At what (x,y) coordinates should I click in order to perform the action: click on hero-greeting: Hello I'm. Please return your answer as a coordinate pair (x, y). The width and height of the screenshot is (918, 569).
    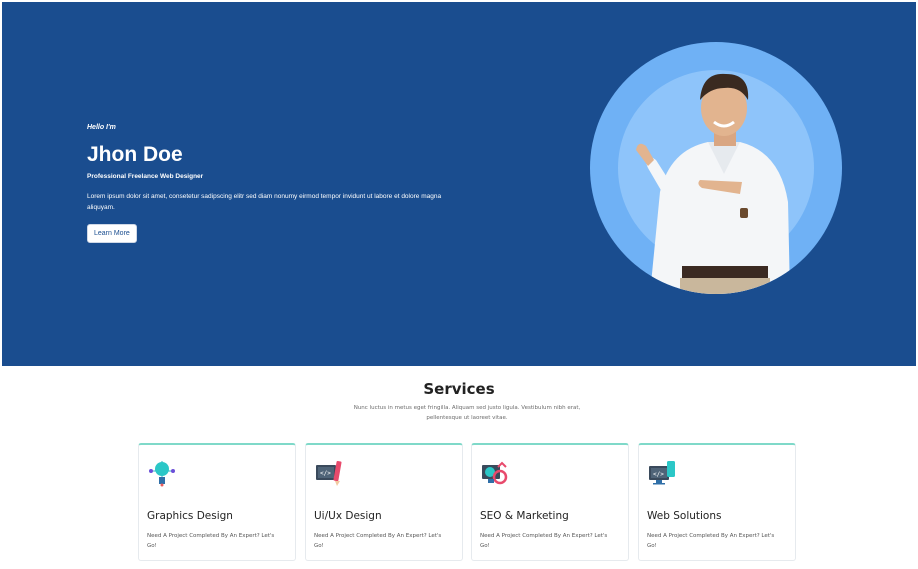
    Looking at the image, I should click on (101, 127).